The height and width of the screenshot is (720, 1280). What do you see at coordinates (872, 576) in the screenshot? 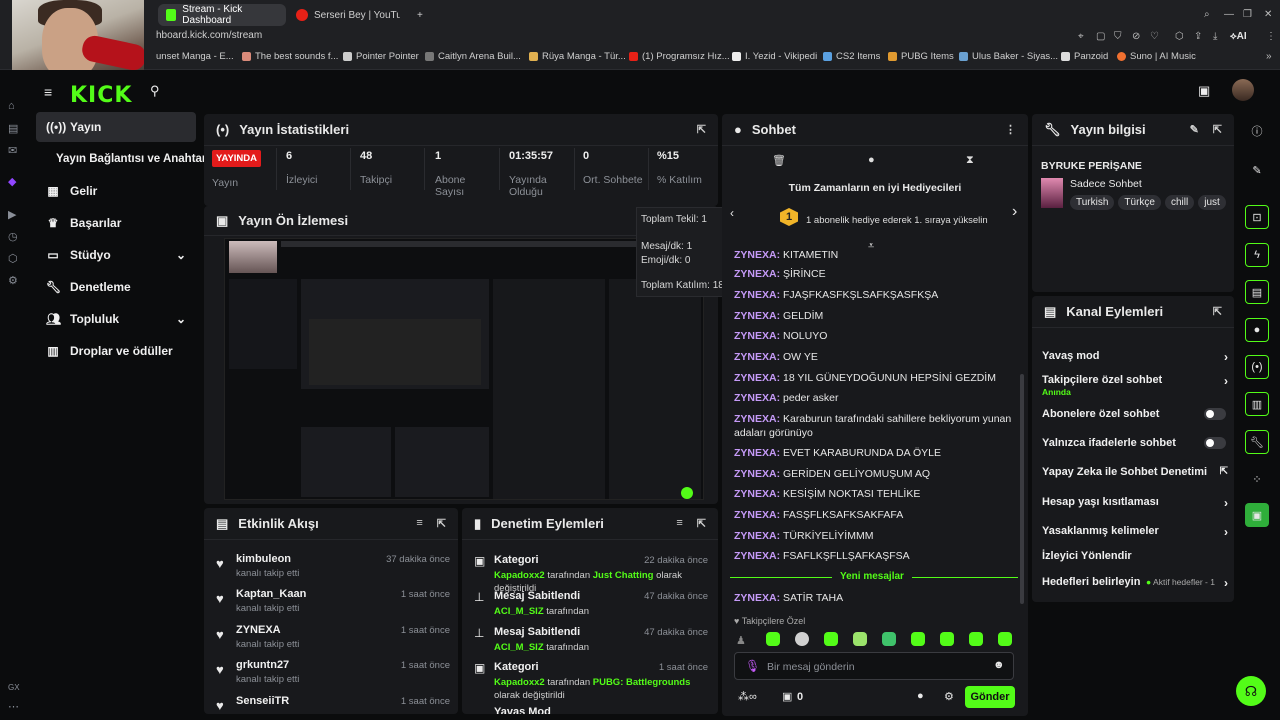
I see `new-messages-label: Yeni mesajlar` at bounding box center [872, 576].